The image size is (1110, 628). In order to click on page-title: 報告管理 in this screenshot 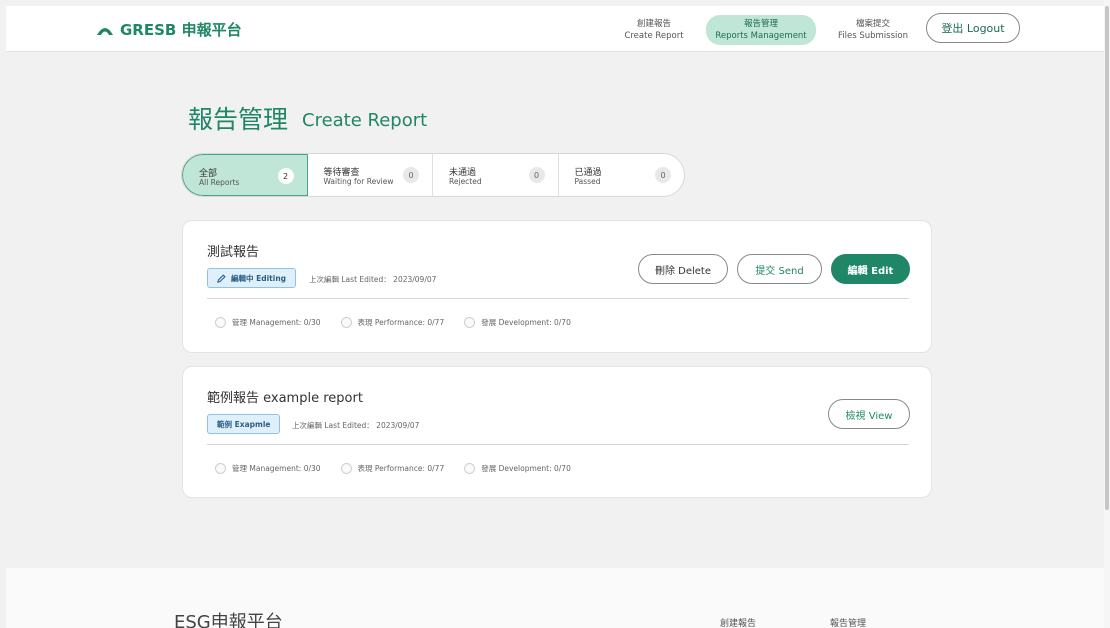, I will do `click(238, 119)`.